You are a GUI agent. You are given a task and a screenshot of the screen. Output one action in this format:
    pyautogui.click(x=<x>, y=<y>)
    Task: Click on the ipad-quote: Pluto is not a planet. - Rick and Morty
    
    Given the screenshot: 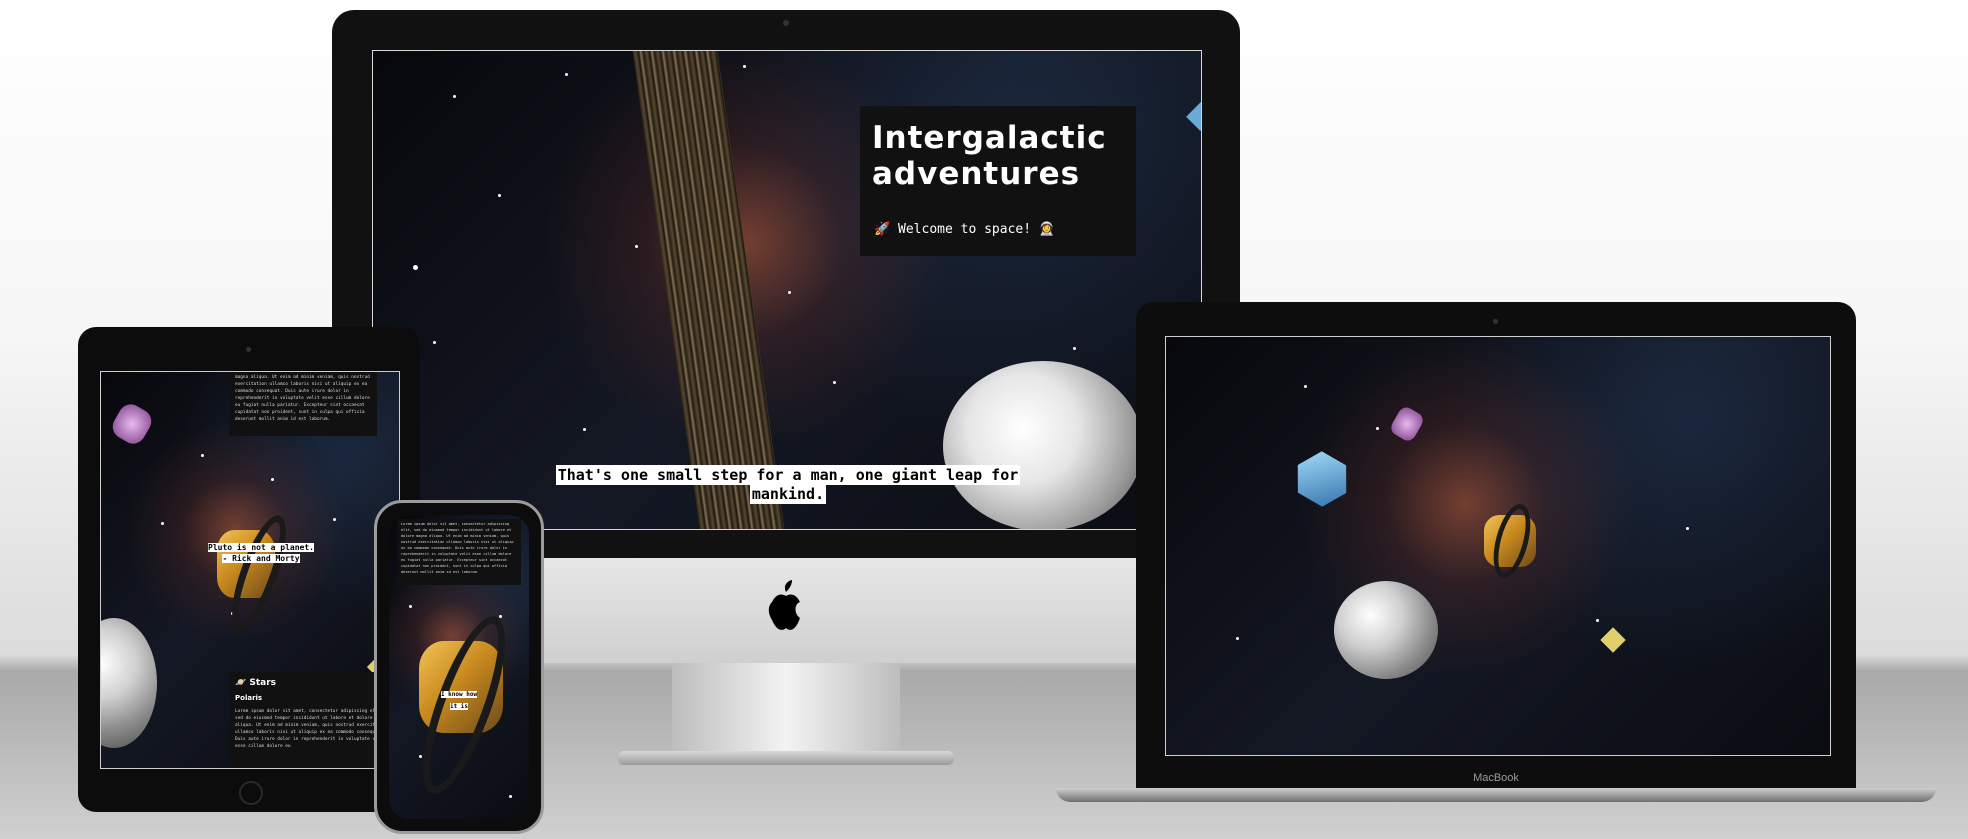 What is the action you would take?
    pyautogui.click(x=261, y=553)
    